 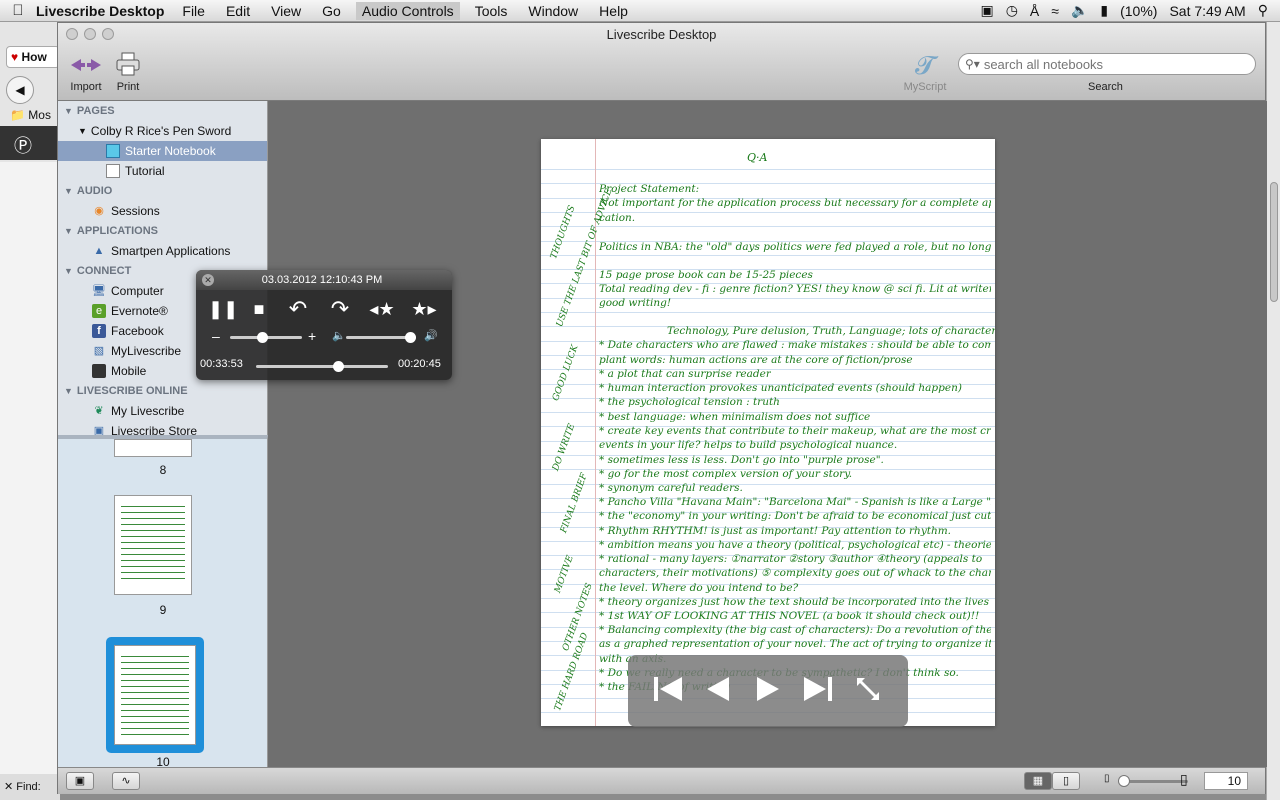 I want to click on menu-file: File, so click(x=193, y=11).